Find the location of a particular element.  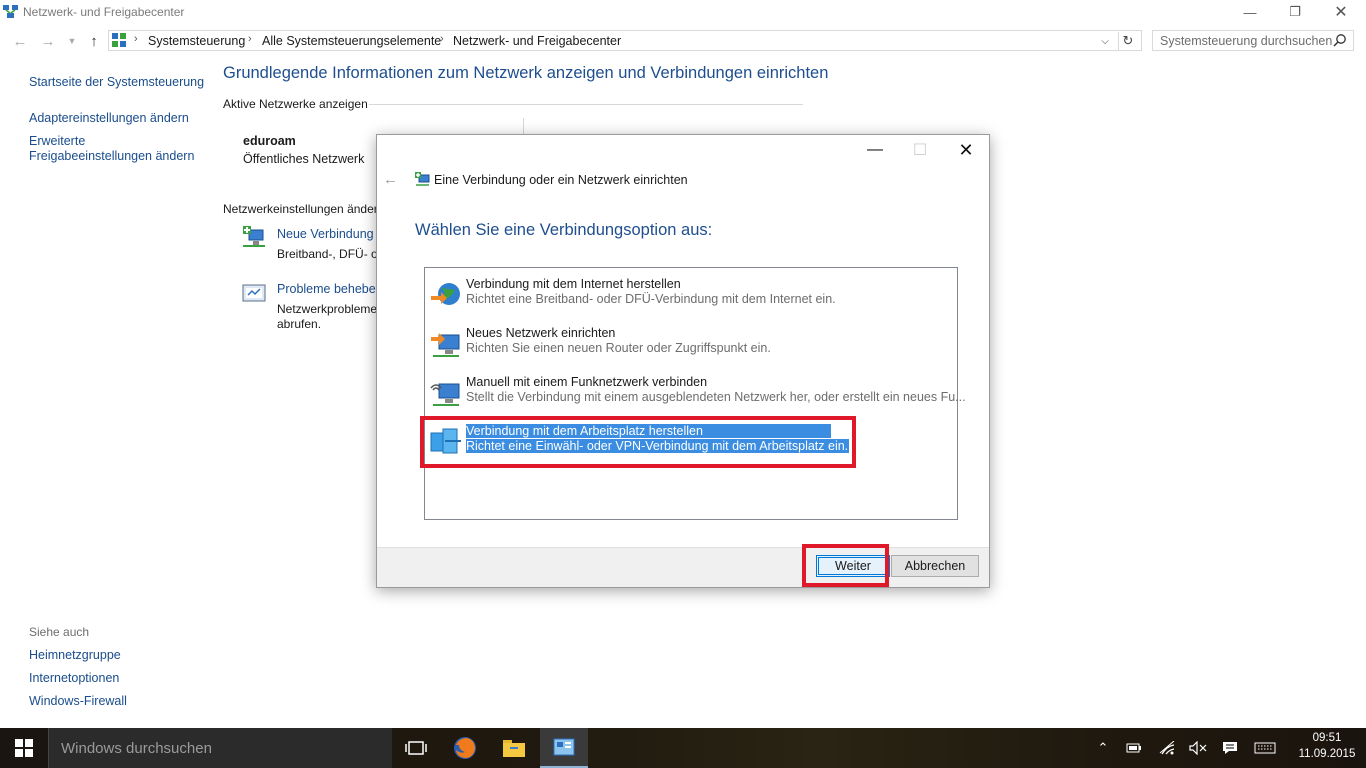

left-link-homegroup: Heimnetzgruppe is located at coordinates (75, 655).